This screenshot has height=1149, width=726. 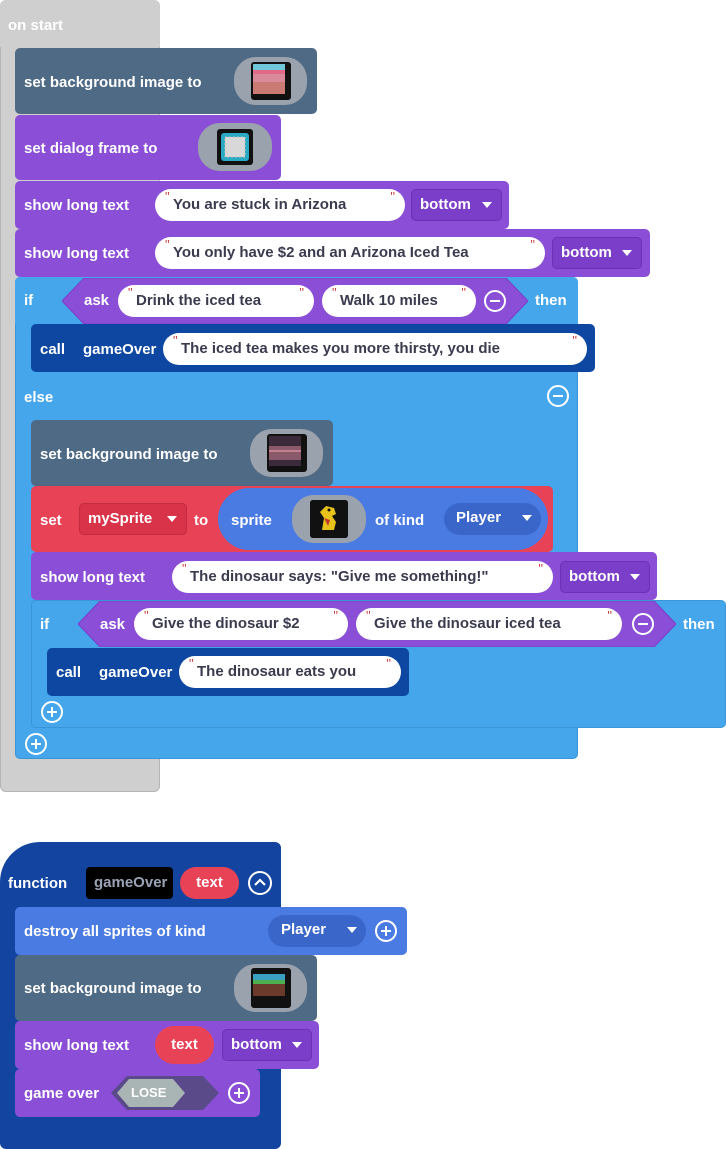 I want to click on show-text-param: text, so click(x=184, y=1045).